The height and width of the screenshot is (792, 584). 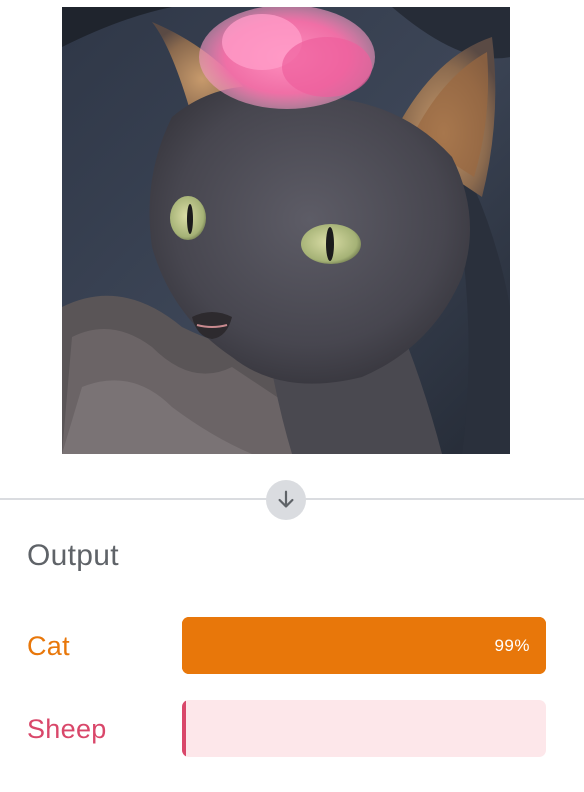 I want to click on result-row-sheep: Sheep, so click(x=292, y=729).